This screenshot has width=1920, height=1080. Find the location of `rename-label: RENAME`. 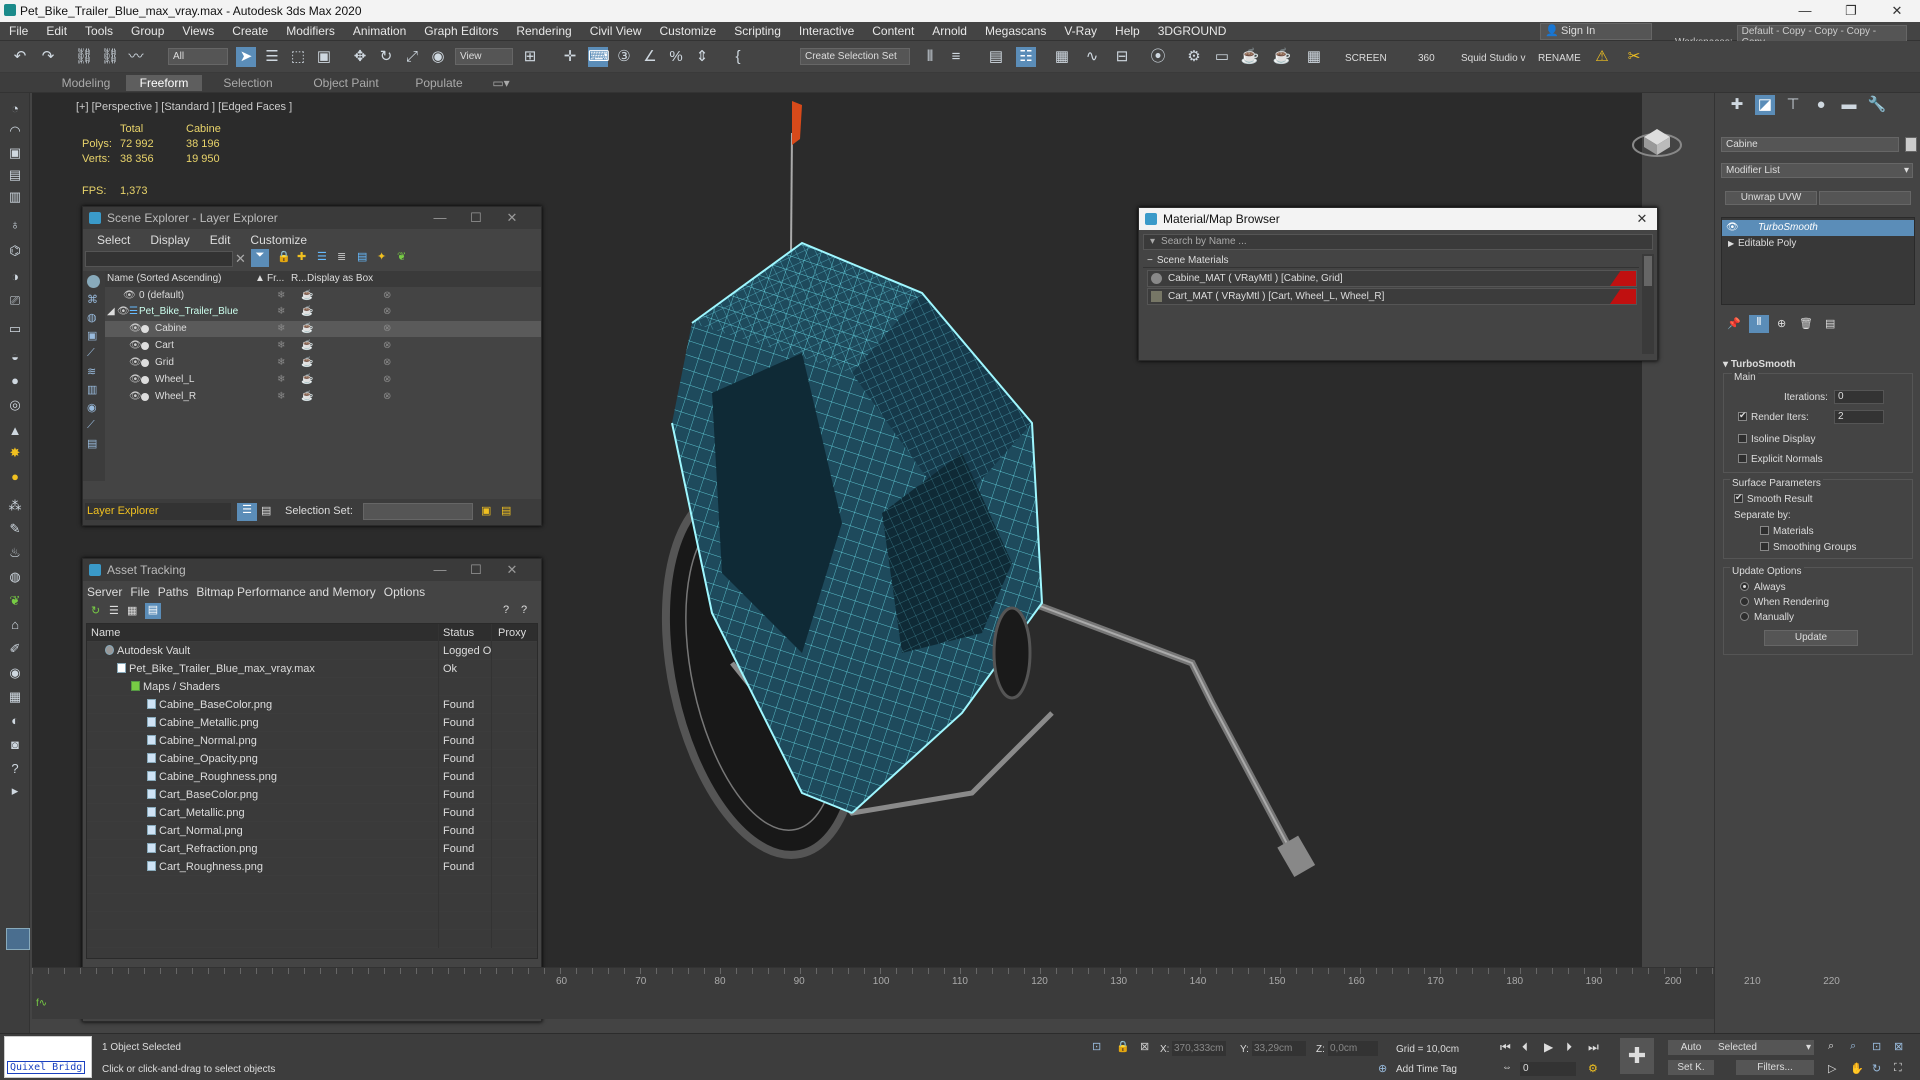

rename-label: RENAME is located at coordinates (1559, 58).